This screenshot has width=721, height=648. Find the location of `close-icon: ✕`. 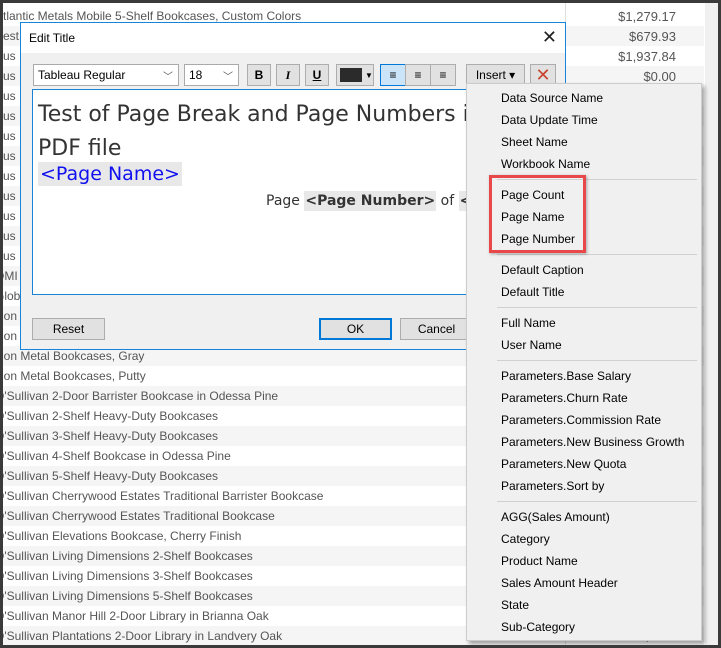

close-icon: ✕ is located at coordinates (549, 37).